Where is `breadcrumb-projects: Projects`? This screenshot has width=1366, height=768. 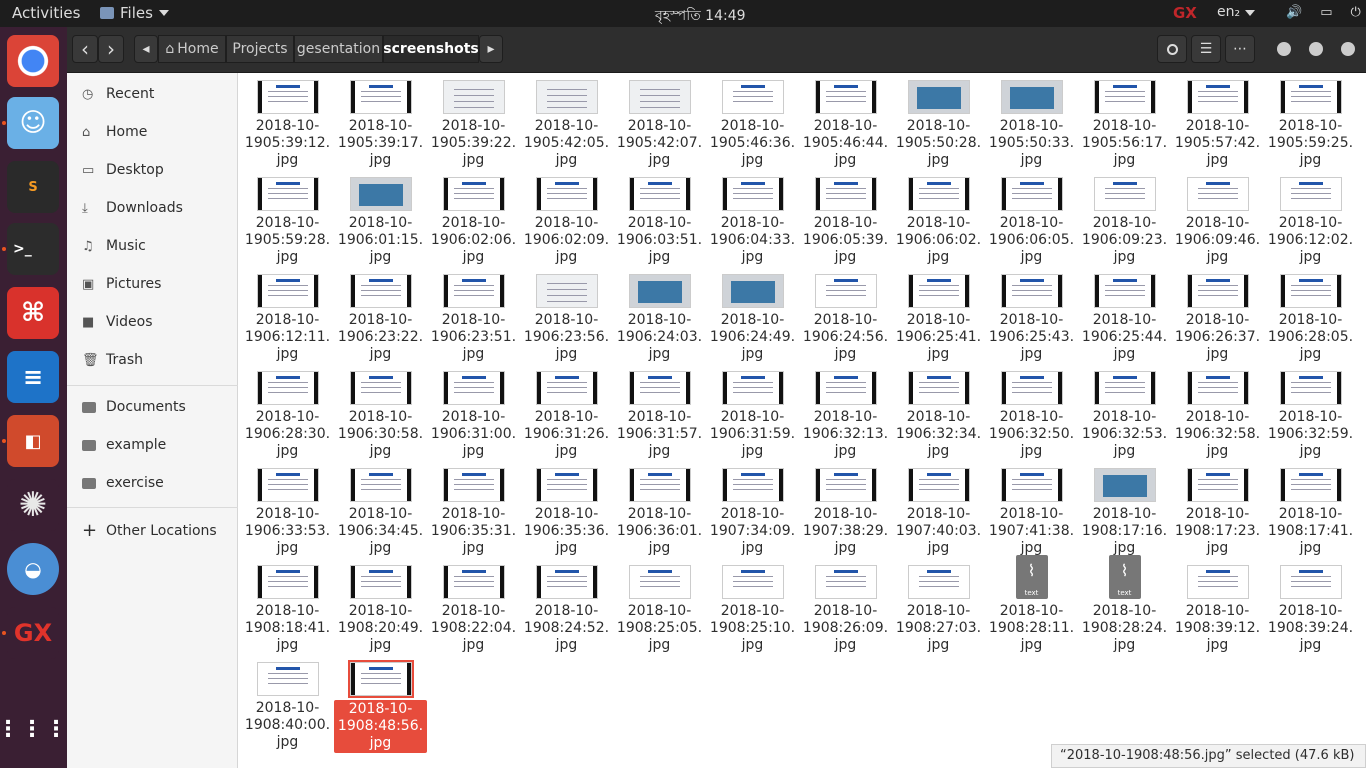 breadcrumb-projects: Projects is located at coordinates (260, 49).